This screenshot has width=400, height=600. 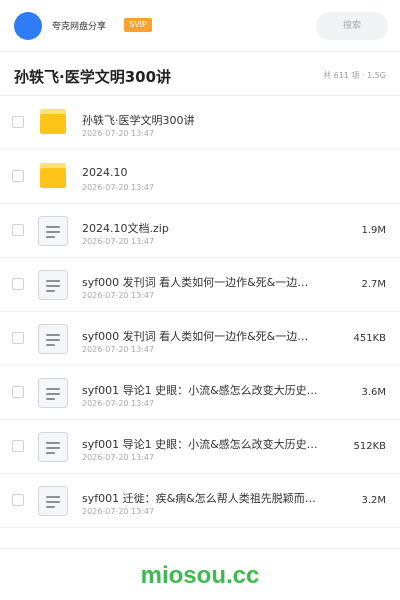 What do you see at coordinates (373, 392) in the screenshot?
I see `file-size: 3.6M` at bounding box center [373, 392].